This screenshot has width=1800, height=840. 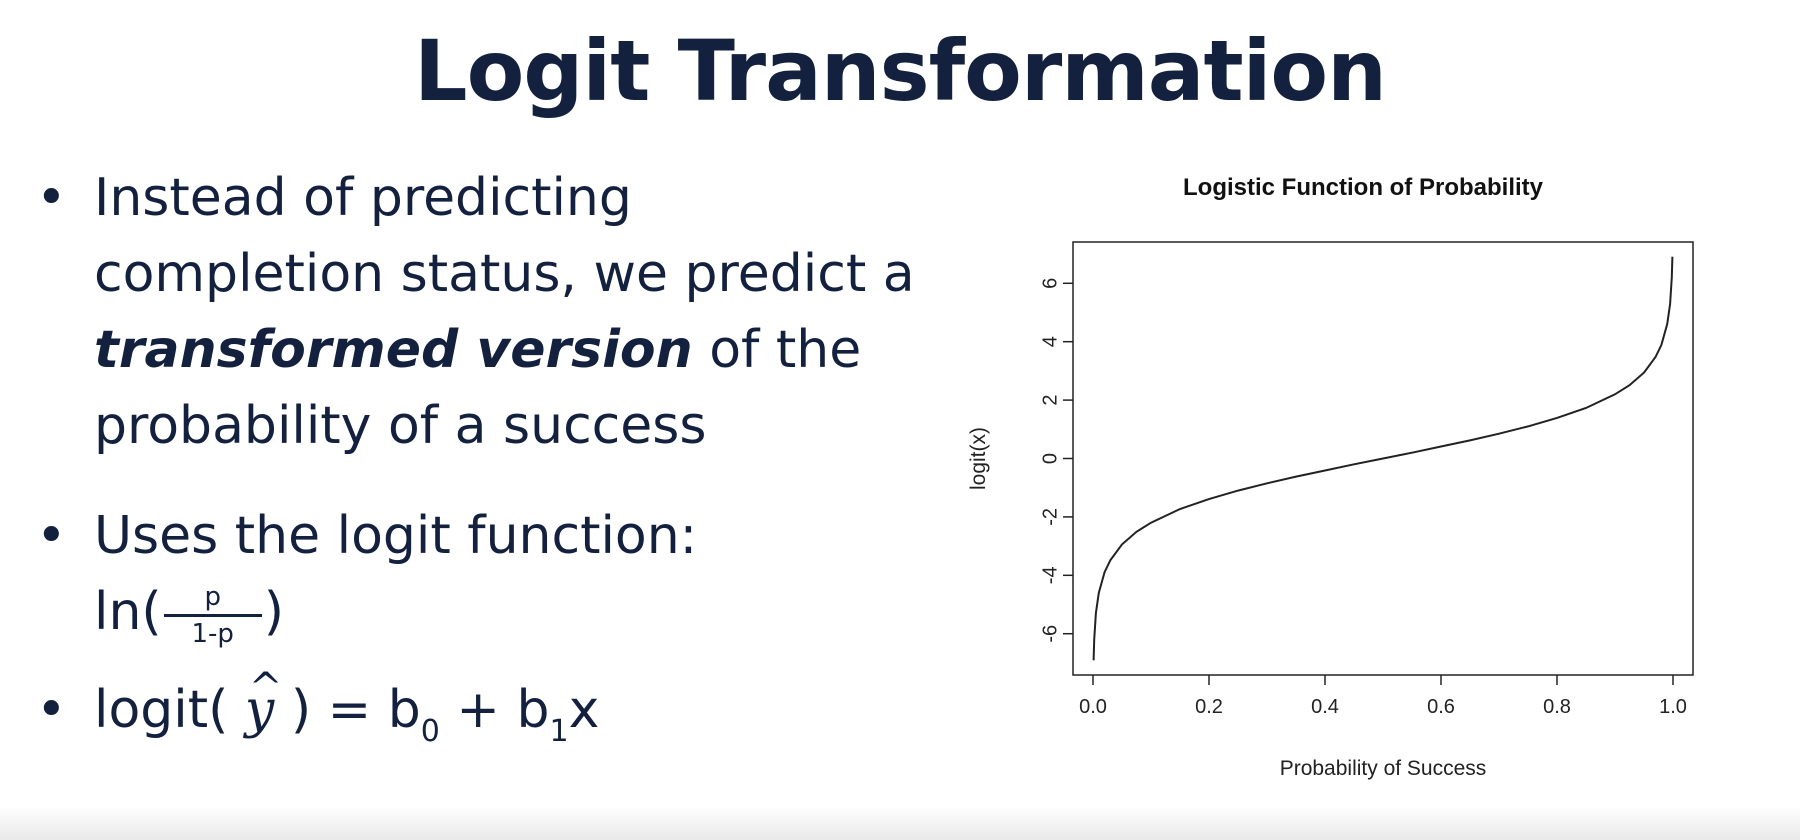 What do you see at coordinates (1050, 575) in the screenshot?
I see `y-tick-label: -4` at bounding box center [1050, 575].